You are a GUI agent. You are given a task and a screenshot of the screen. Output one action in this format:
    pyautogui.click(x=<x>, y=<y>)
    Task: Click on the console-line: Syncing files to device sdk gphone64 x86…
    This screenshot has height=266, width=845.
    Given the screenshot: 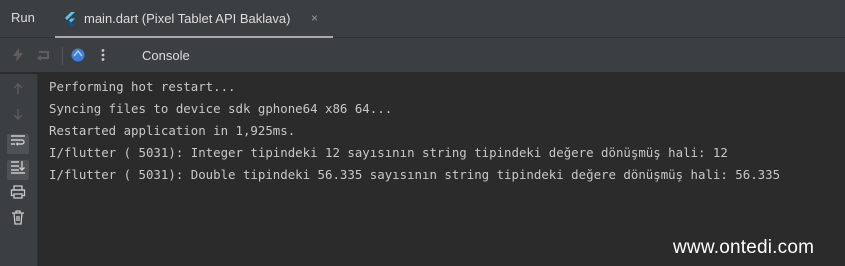 What is the action you would take?
    pyautogui.click(x=221, y=108)
    